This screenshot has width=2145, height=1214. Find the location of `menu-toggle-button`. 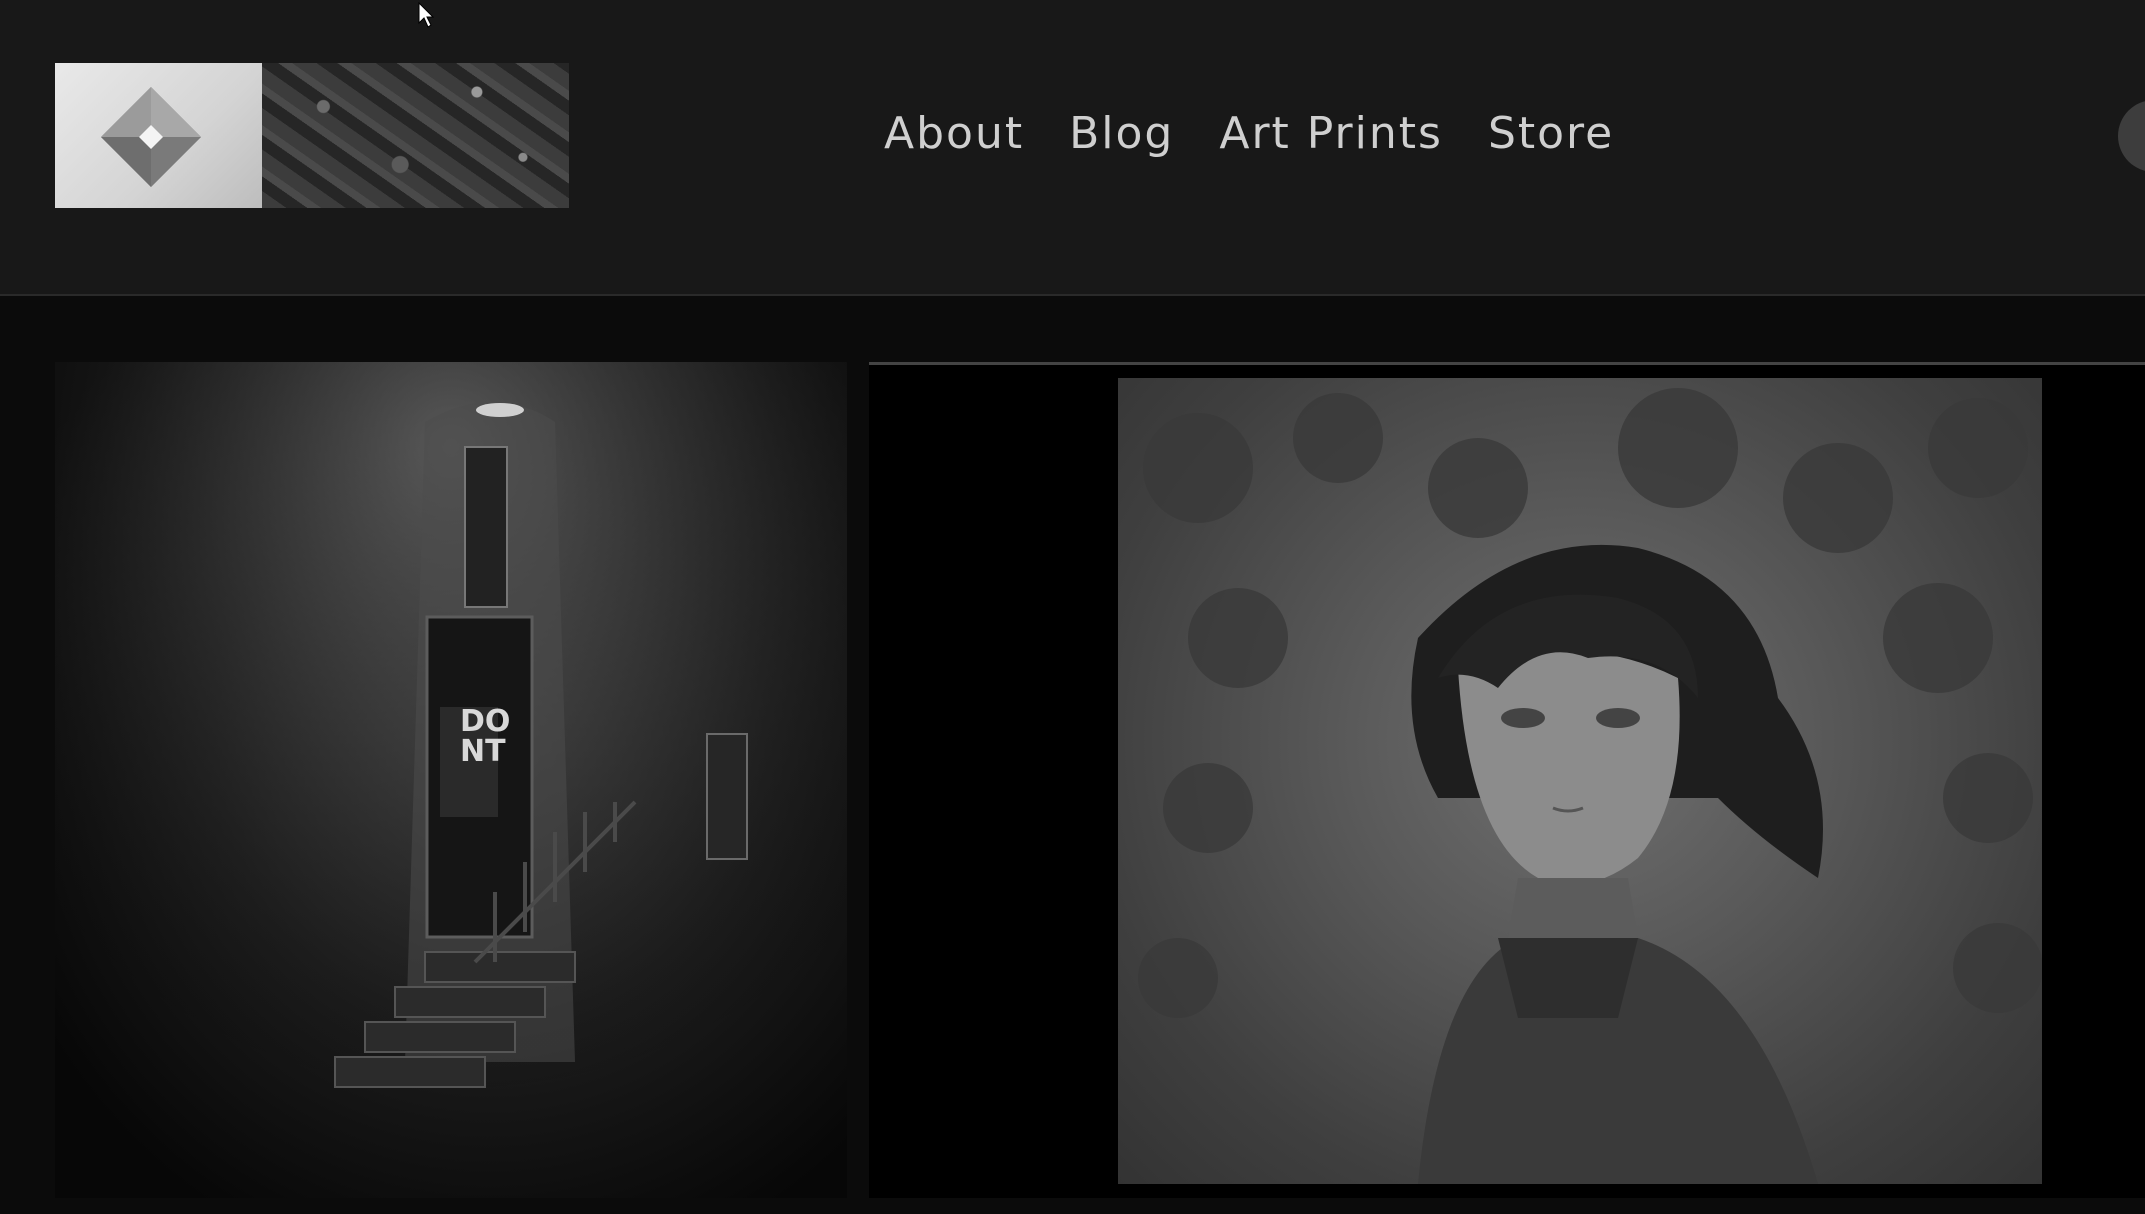

menu-toggle-button is located at coordinates (2131, 136).